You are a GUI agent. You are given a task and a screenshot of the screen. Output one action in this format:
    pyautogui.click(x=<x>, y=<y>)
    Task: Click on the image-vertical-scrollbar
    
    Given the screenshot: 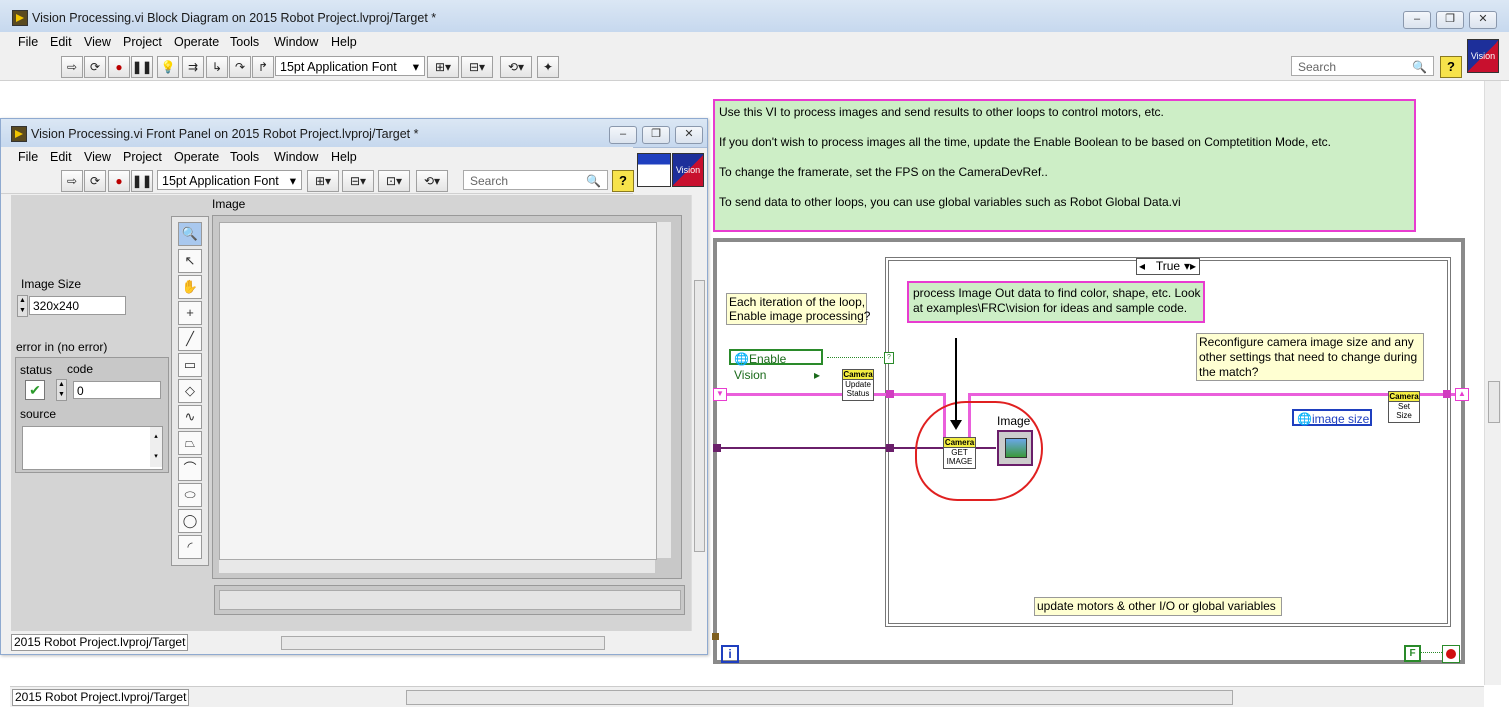 What is the action you would take?
    pyautogui.click(x=664, y=390)
    